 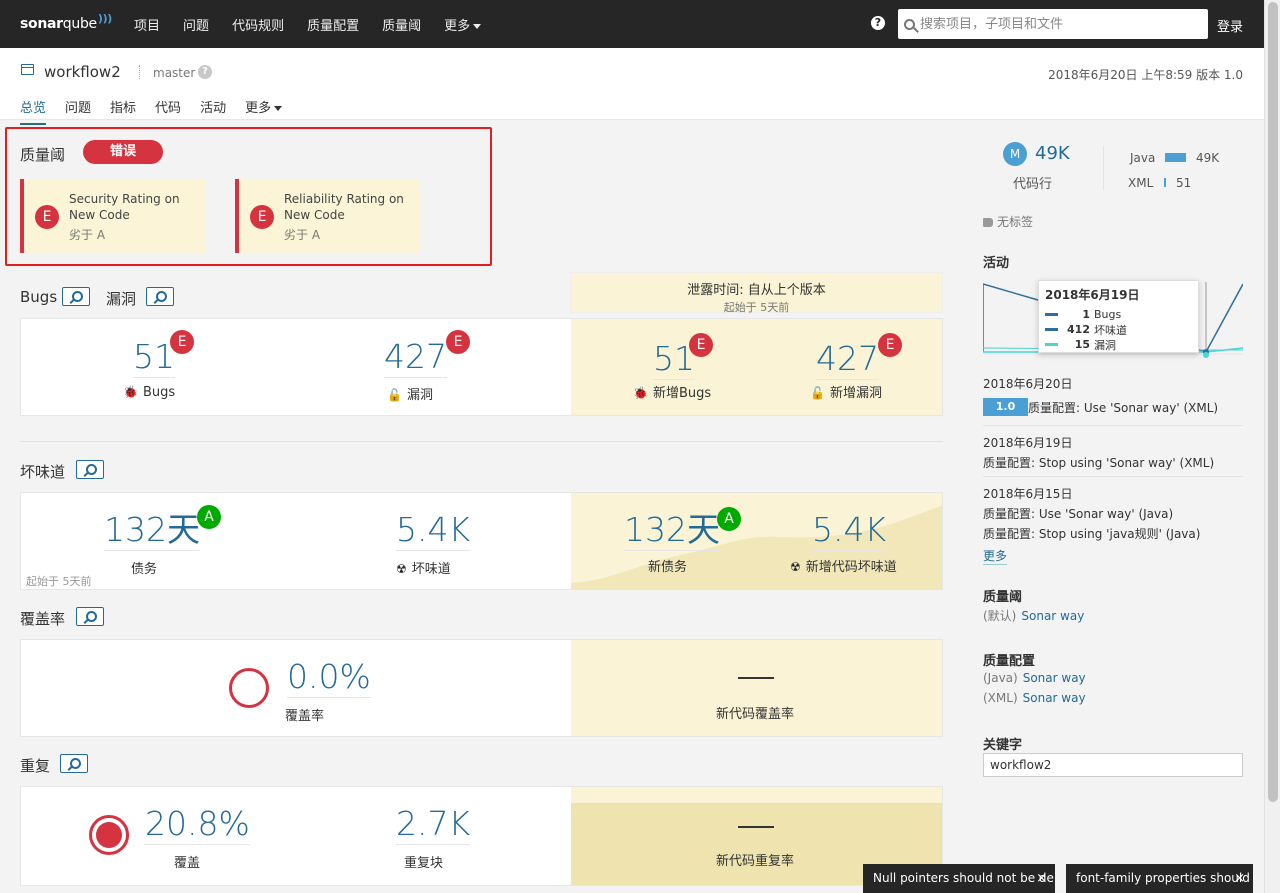 What do you see at coordinates (264, 111) in the screenshot?
I see `tab-more: 更多` at bounding box center [264, 111].